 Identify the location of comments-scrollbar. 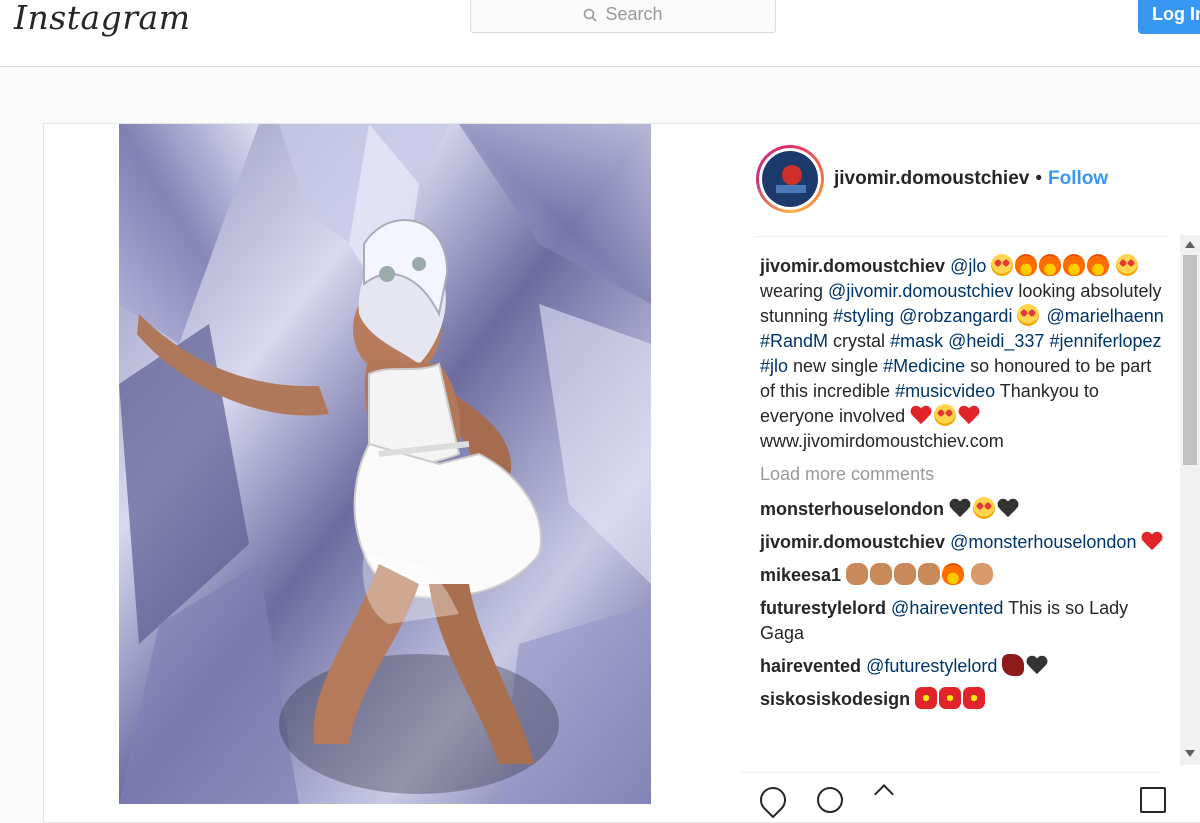
(1190, 500).